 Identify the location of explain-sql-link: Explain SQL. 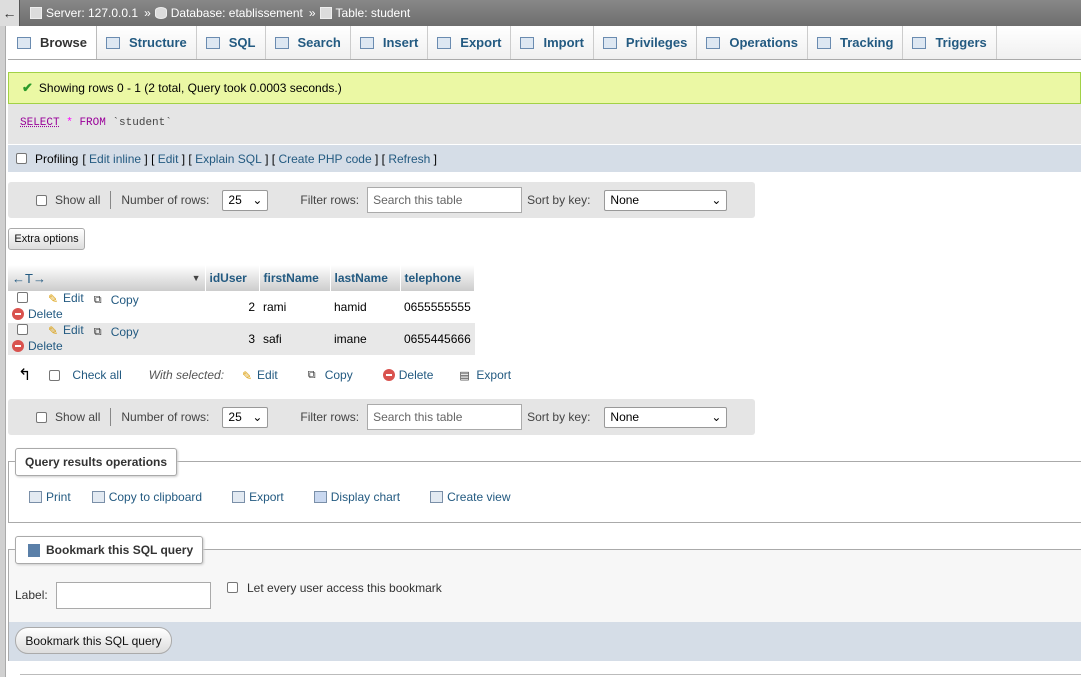
(228, 159).